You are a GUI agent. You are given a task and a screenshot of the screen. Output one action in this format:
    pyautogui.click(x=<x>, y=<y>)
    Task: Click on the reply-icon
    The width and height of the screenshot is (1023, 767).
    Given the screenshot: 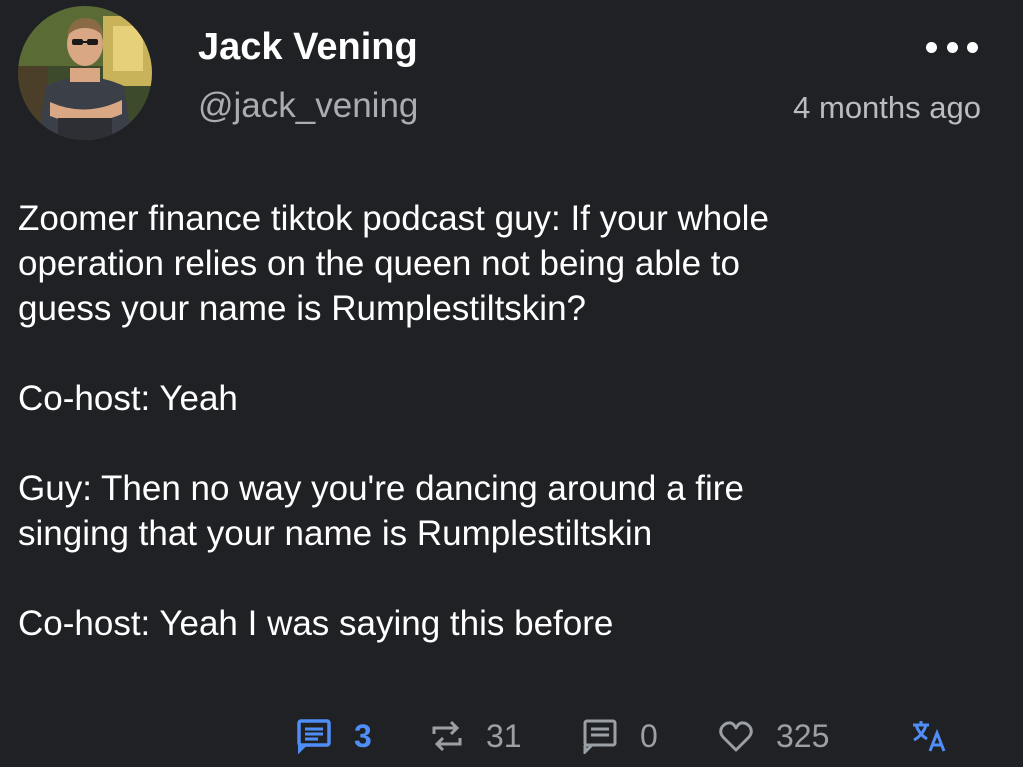 What is the action you would take?
    pyautogui.click(x=314, y=736)
    